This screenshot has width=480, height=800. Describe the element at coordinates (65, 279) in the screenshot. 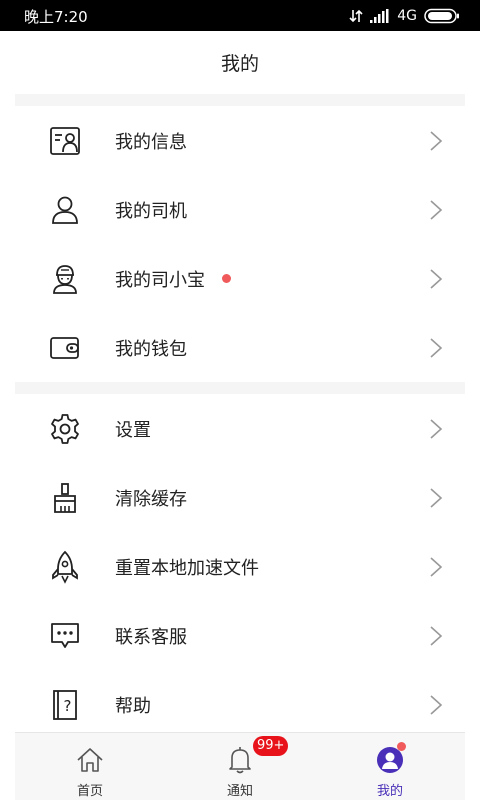

I see `assistant-character-icon` at that location.